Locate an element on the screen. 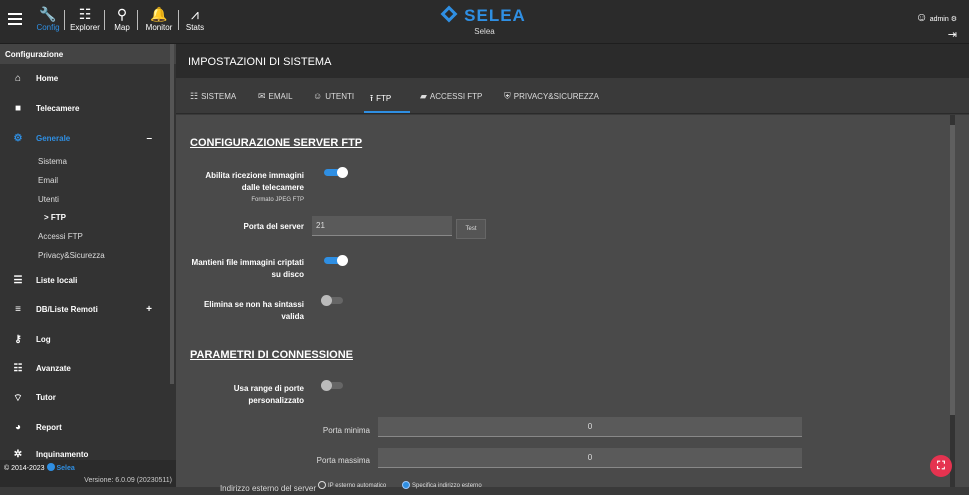 The width and height of the screenshot is (969, 495). footer-brand: Selea is located at coordinates (65, 468).